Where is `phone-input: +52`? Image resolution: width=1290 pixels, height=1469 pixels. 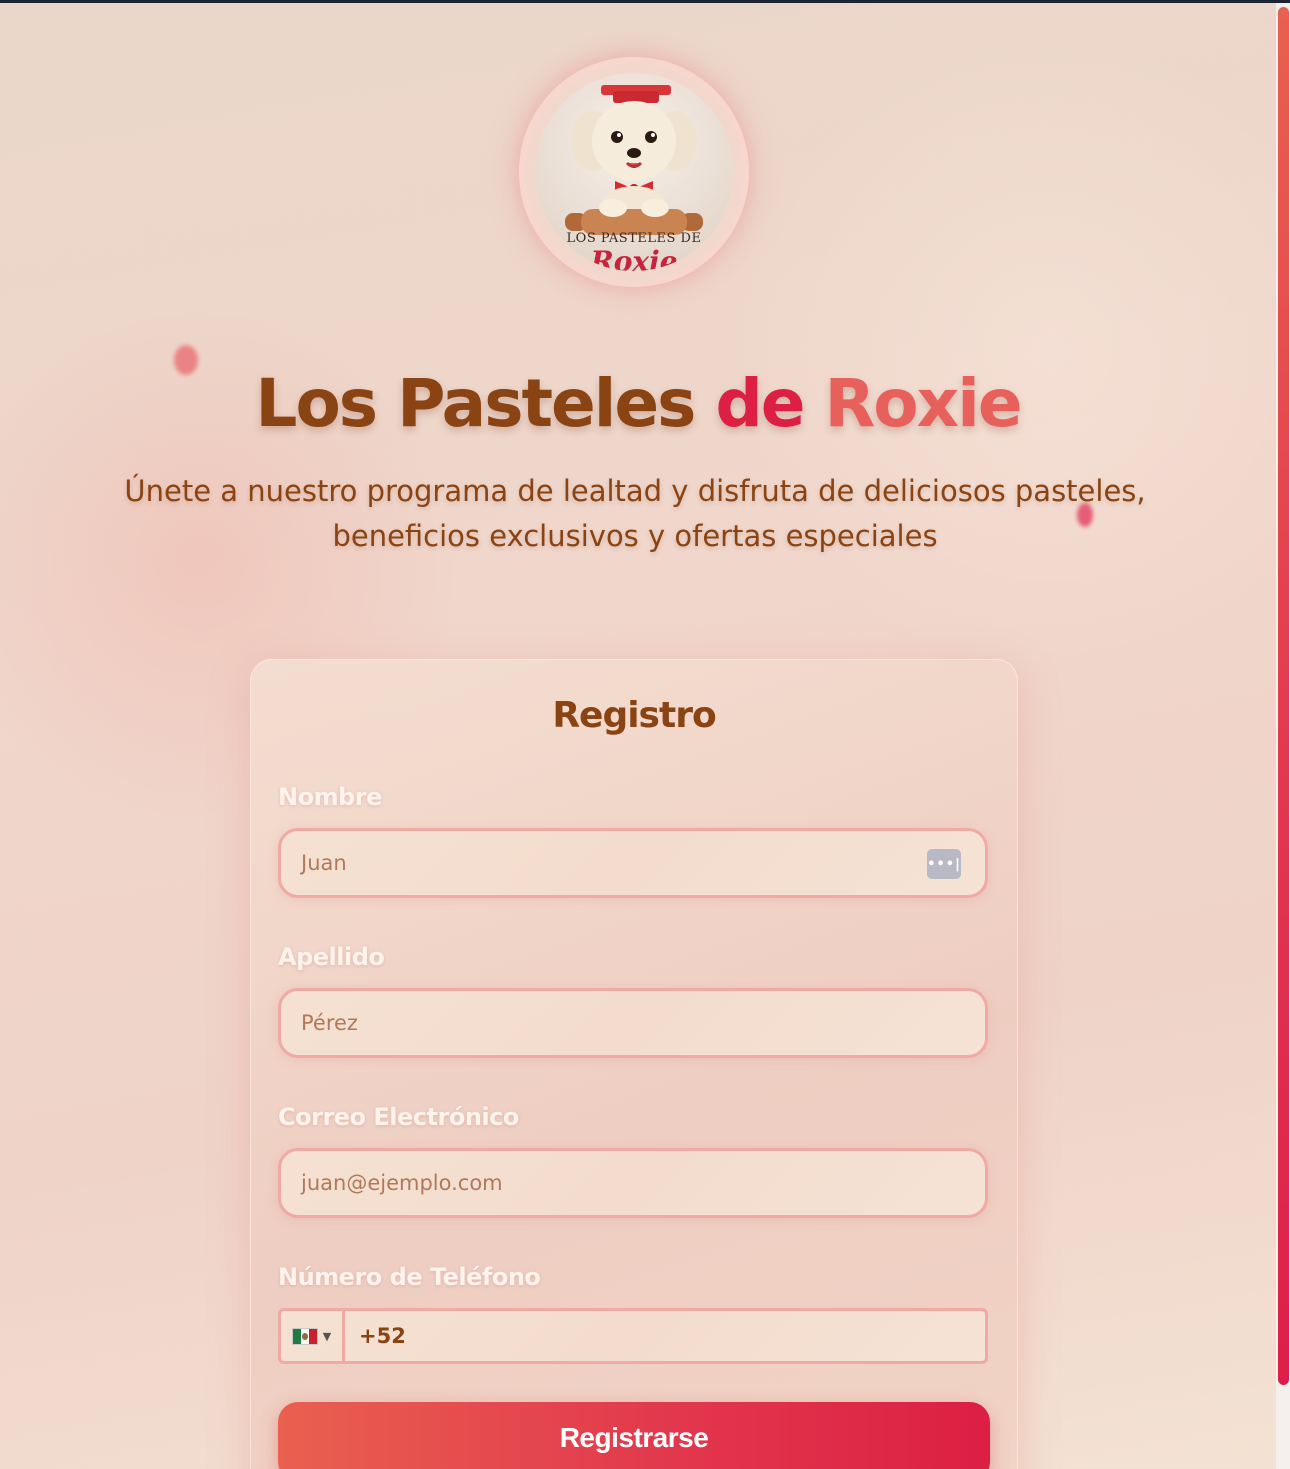
phone-input: +52 is located at coordinates (375, 1336).